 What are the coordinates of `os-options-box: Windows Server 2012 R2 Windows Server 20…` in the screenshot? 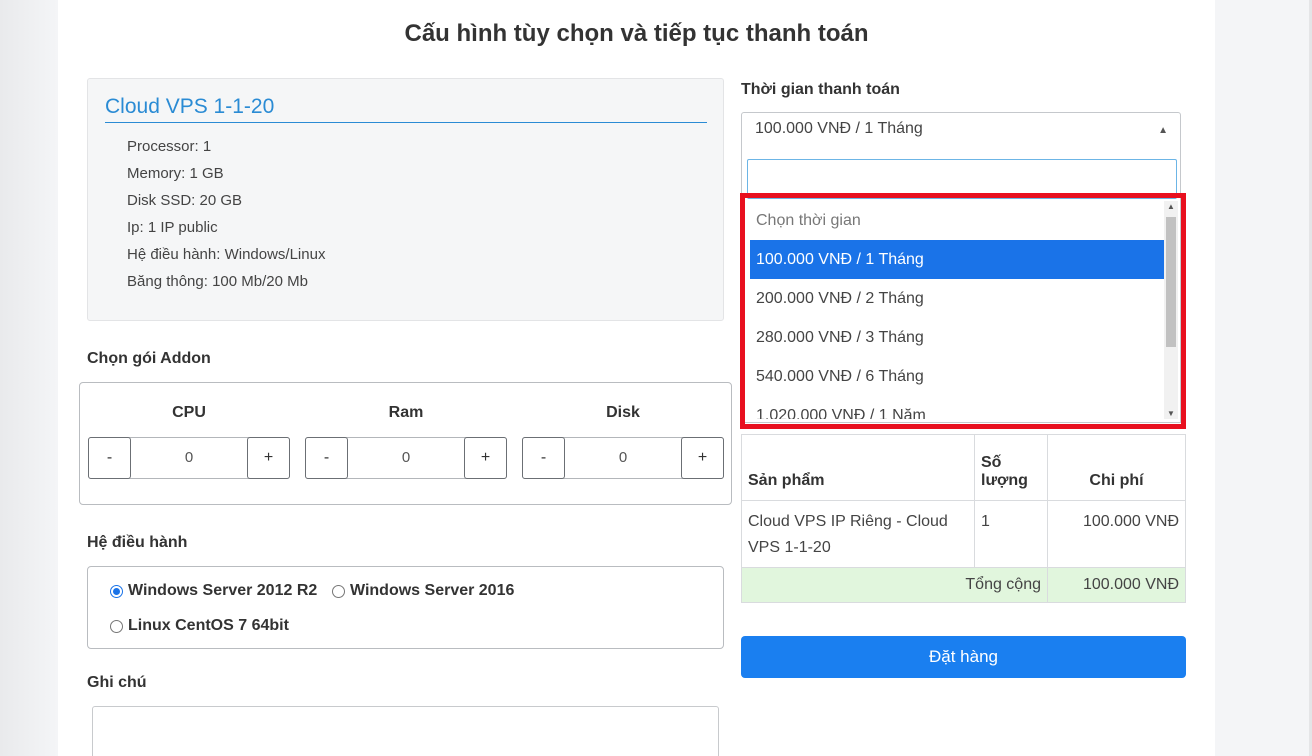 It's located at (405, 607).